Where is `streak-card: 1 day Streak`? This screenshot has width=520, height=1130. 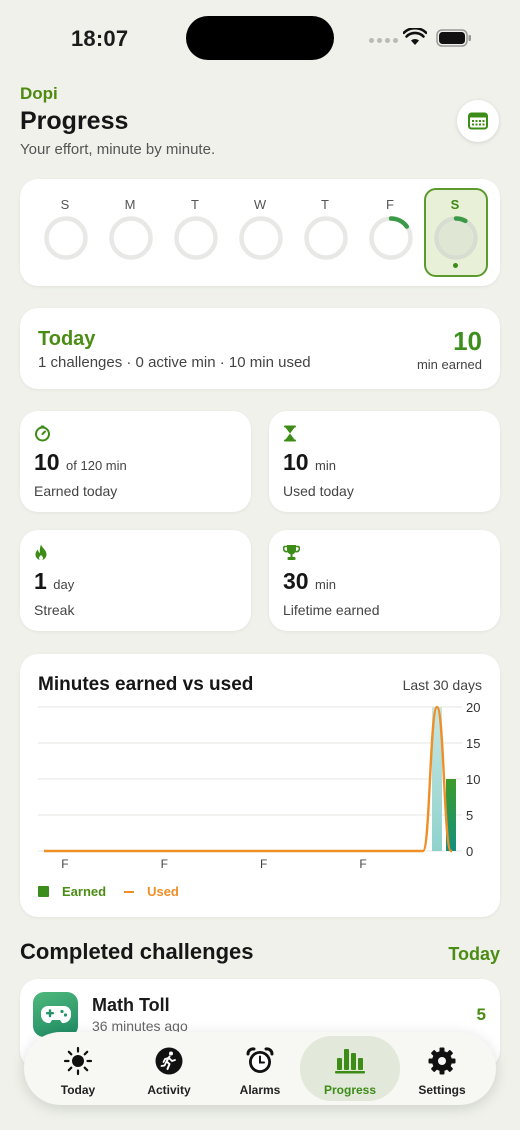
streak-card: 1 day Streak is located at coordinates (135, 580).